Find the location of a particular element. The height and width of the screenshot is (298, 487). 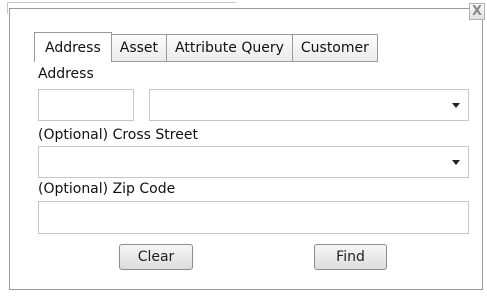

zip-code-input is located at coordinates (253, 217).